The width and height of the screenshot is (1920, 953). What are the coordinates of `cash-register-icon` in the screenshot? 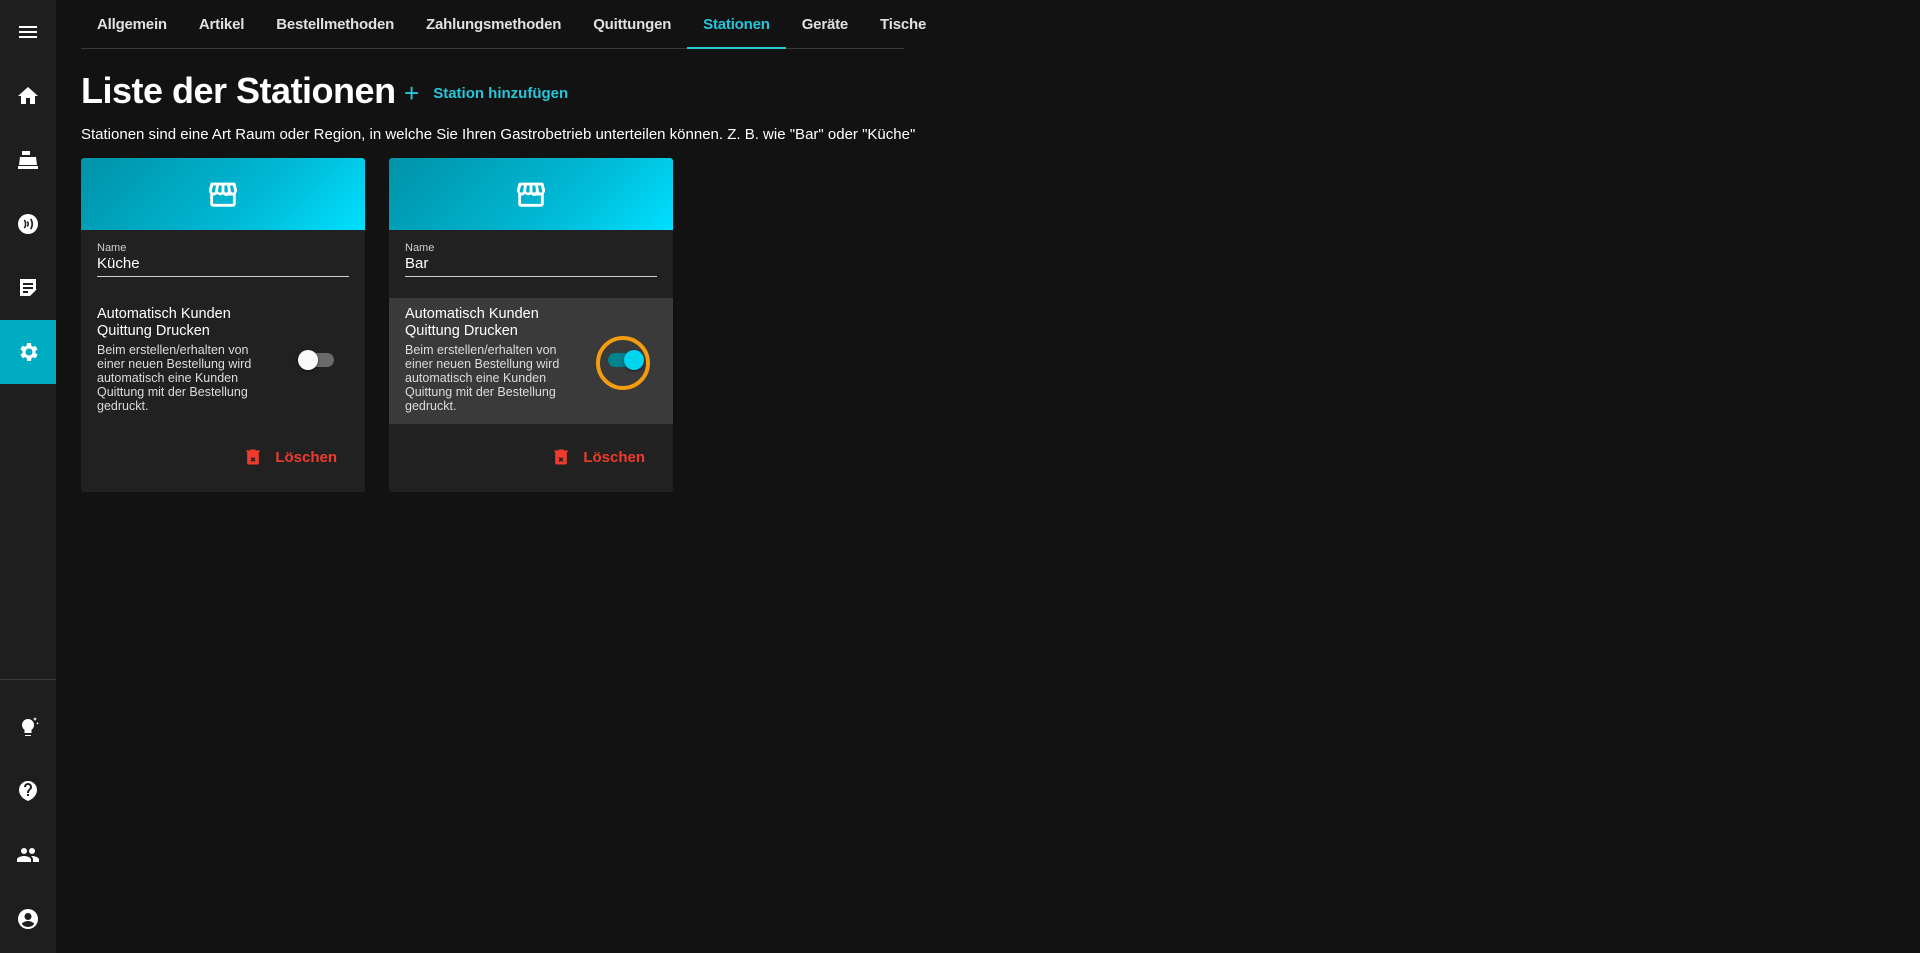 It's located at (28, 160).